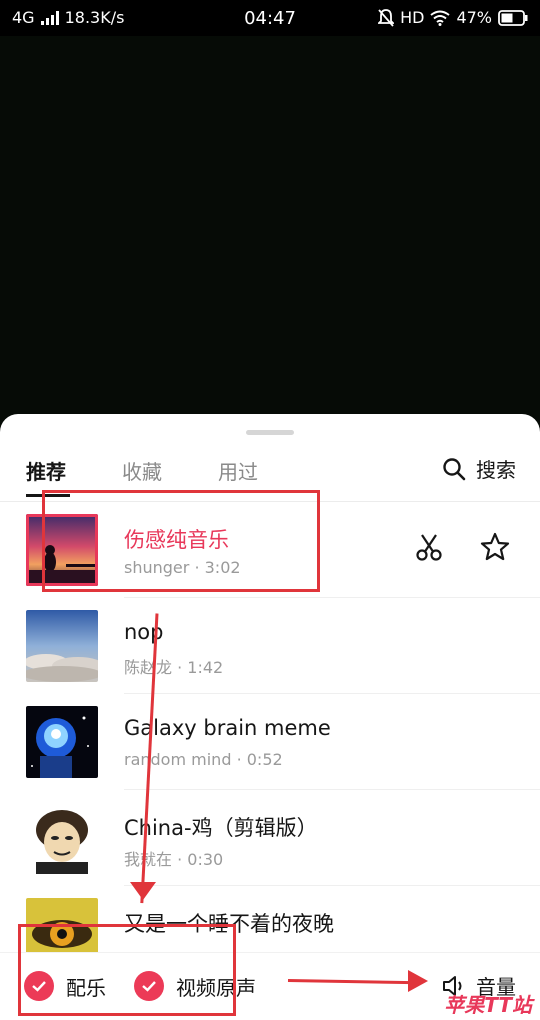 Image resolution: width=540 pixels, height=1020 pixels. Describe the element at coordinates (221, 828) in the screenshot. I see `song-title: China-鸡（剪辑版）` at that location.